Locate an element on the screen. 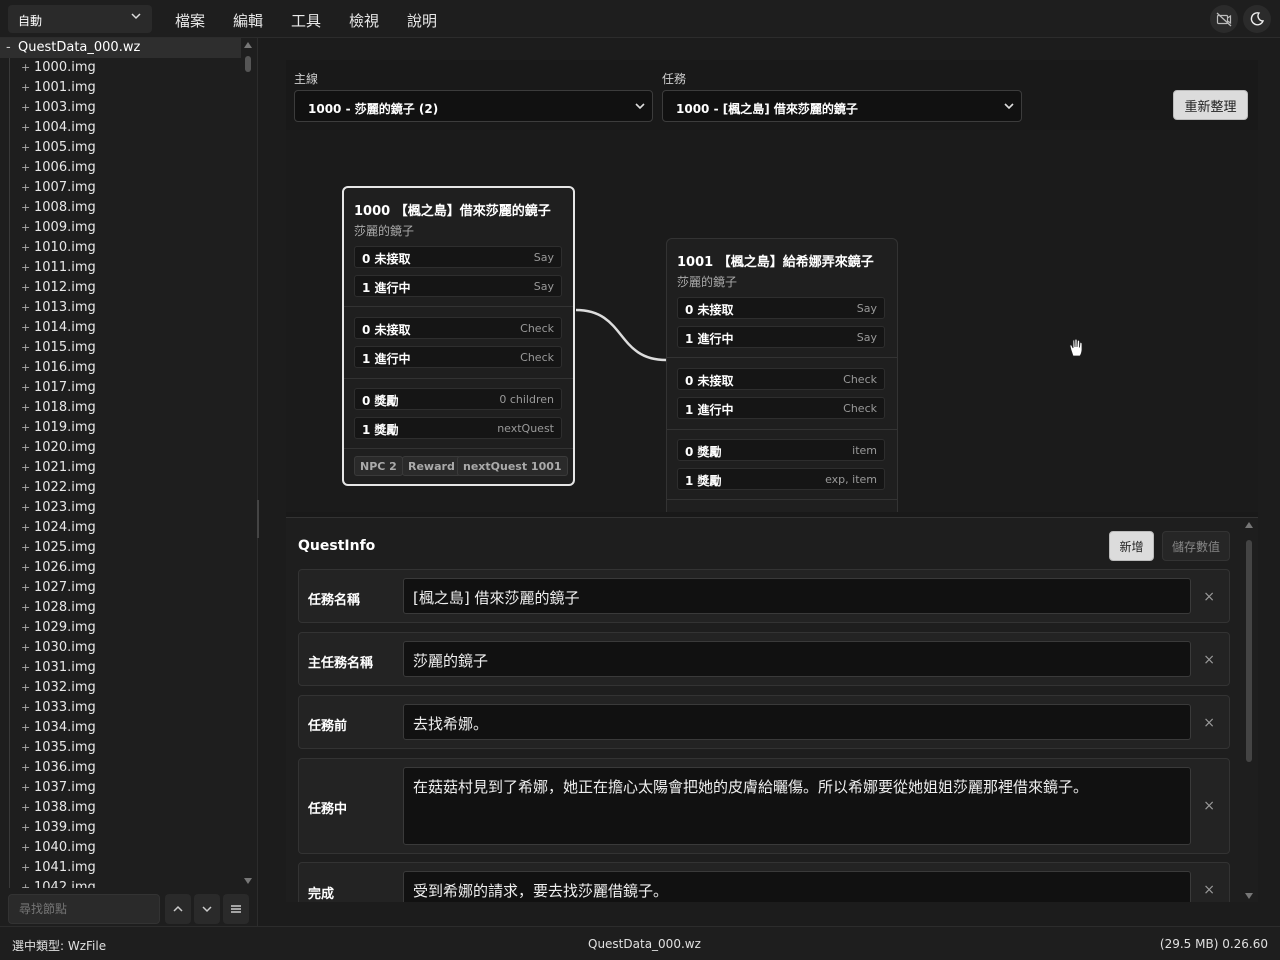 The width and height of the screenshot is (1280, 960). node-state-row: 1 獎勵 exp, item is located at coordinates (781, 479).